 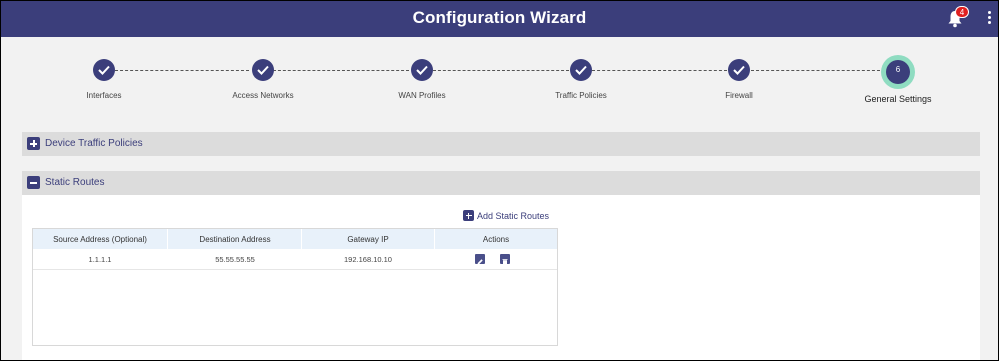 I want to click on add-static-routes-label: Add Static Routes, so click(x=513, y=216).